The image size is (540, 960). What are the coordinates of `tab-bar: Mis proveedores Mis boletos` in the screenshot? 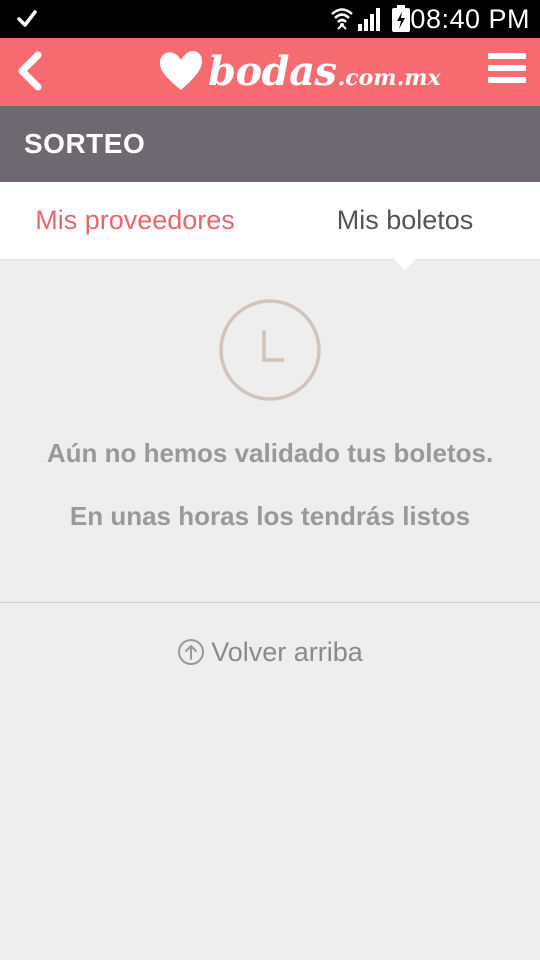 It's located at (270, 221).